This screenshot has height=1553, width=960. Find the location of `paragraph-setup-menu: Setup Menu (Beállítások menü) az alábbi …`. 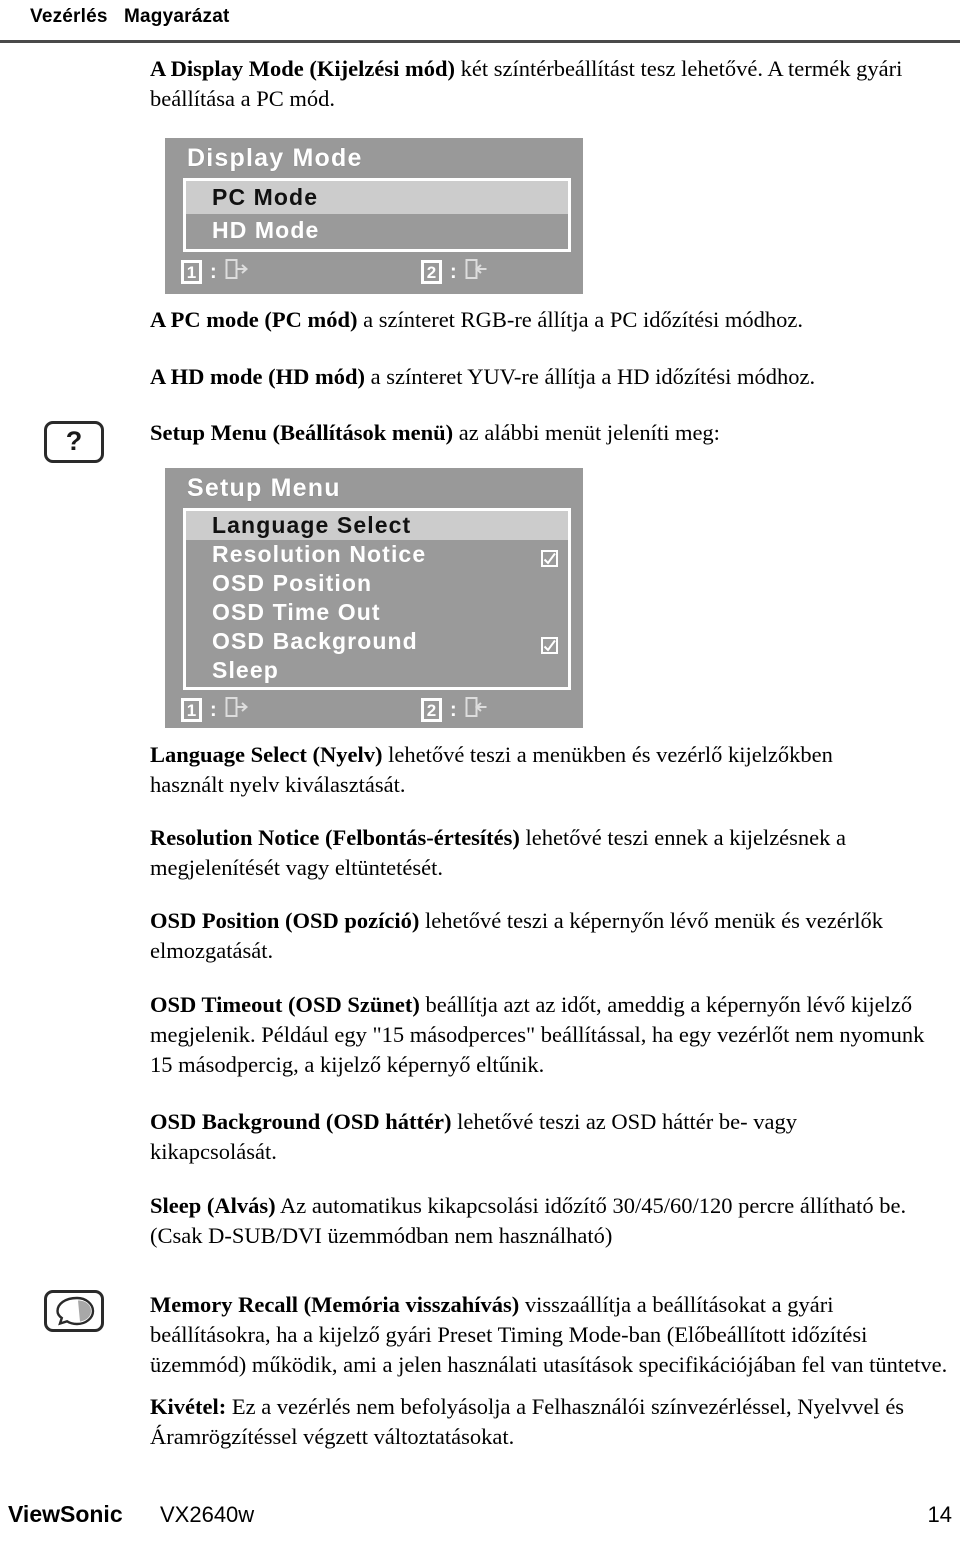

paragraph-setup-menu: Setup Menu (Beállítások menü) az alábbi … is located at coordinates (550, 433).